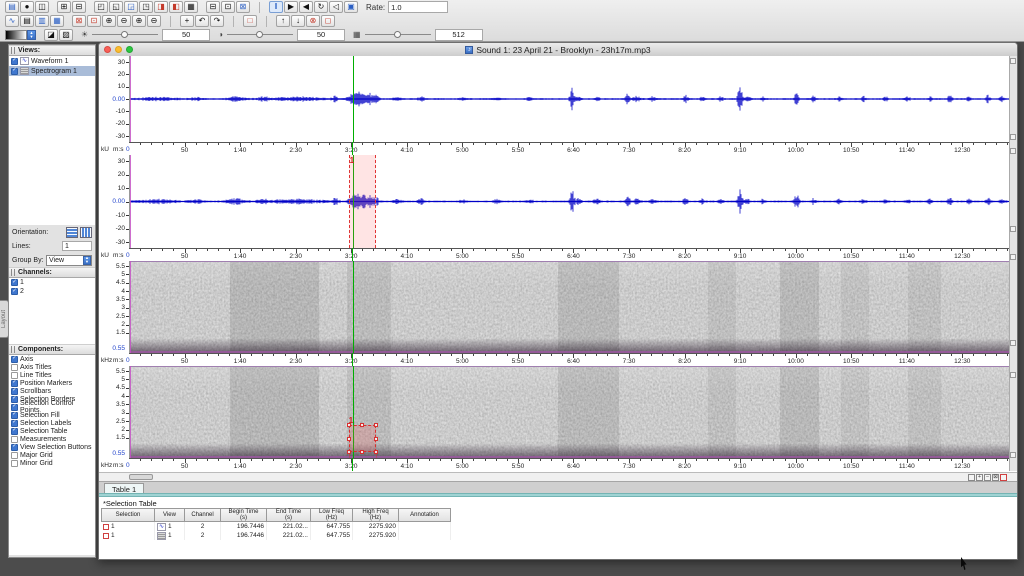 The width and height of the screenshot is (1024, 576). What do you see at coordinates (276, 535) in the screenshot?
I see `table-row: 1 1 2 196.7446 221.02... 647.755 2275.920` at bounding box center [276, 535].